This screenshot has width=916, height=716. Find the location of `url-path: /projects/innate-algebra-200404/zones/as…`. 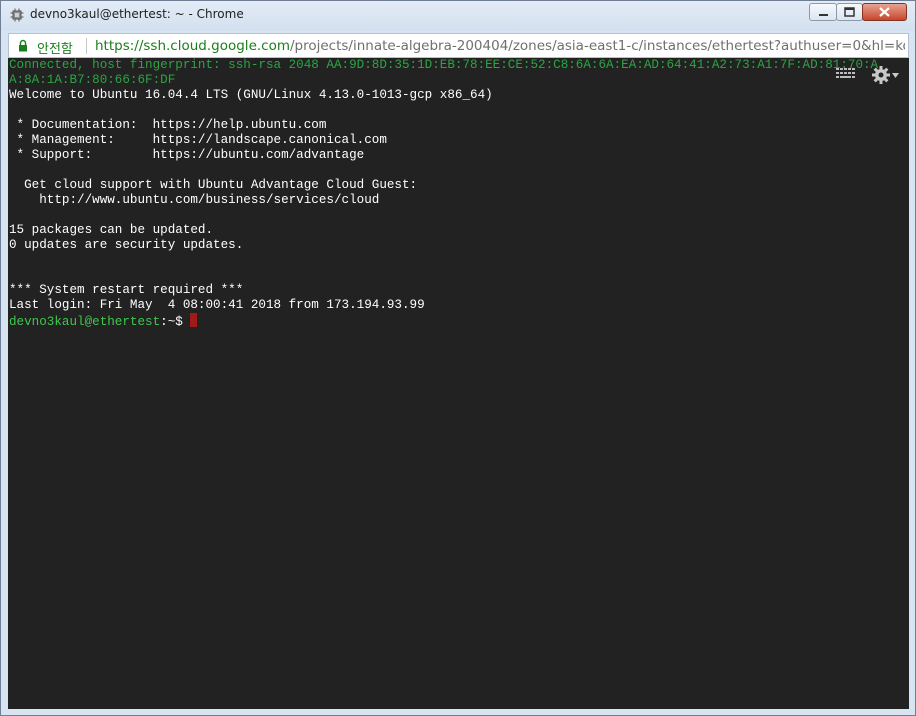

url-path: /projects/innate-algebra-200404/zones/as… is located at coordinates (597, 46).